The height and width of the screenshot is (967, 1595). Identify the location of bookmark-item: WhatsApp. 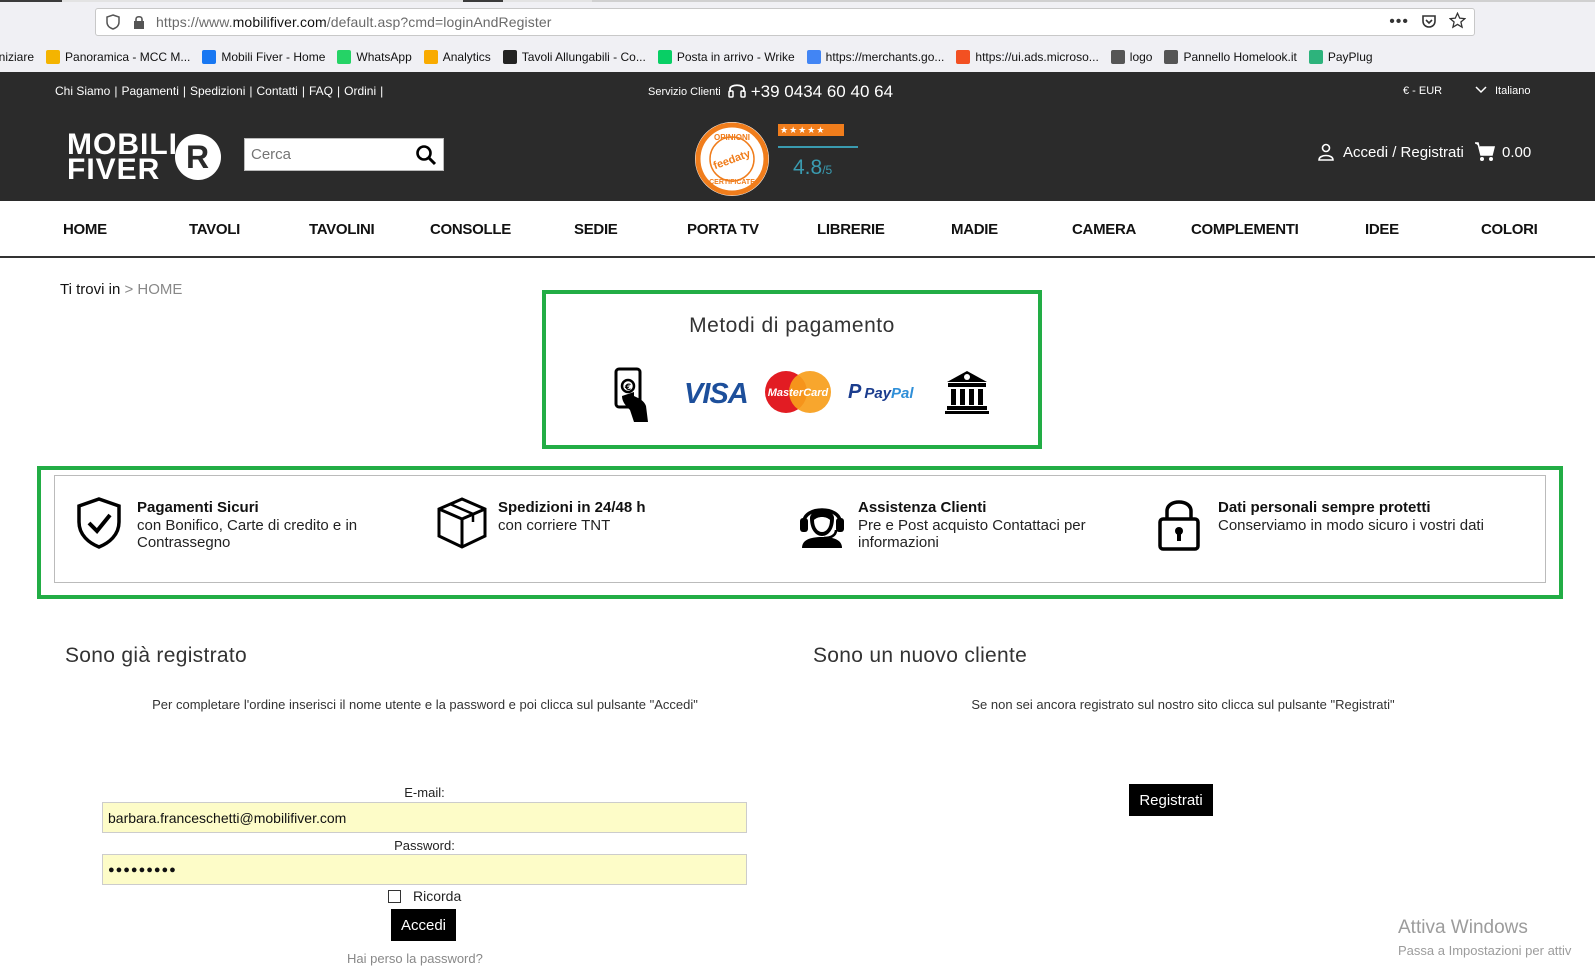
(374, 57).